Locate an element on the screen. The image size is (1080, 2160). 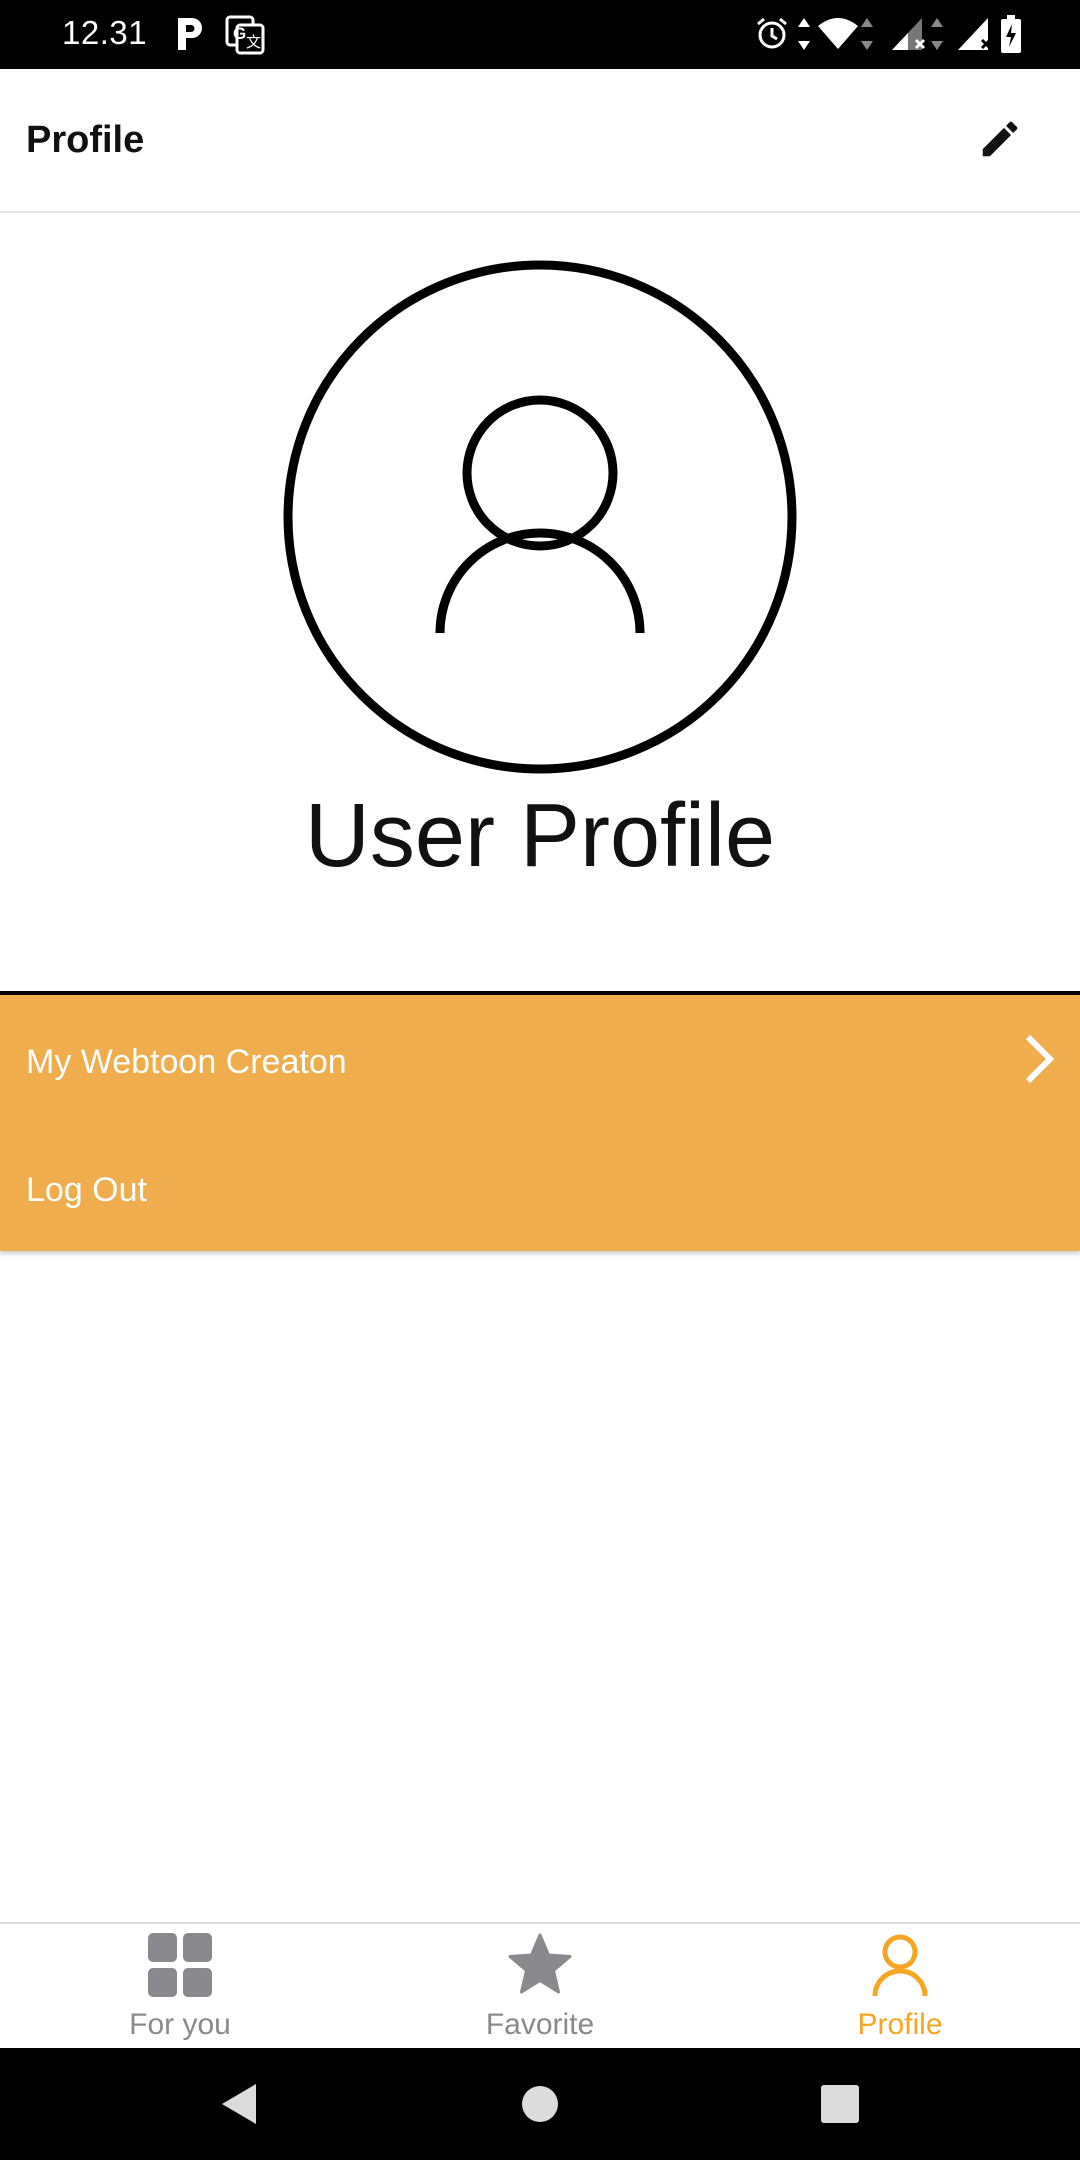
translate-icon: G 文 is located at coordinates (245, 37).